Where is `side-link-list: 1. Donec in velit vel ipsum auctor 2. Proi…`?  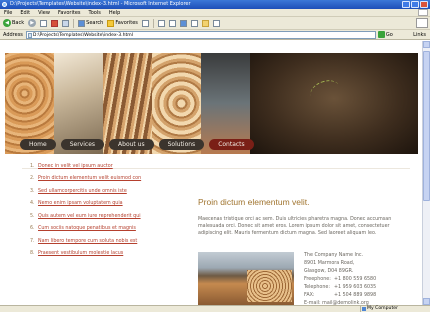
side-link-list: 1. Donec in velit vel ipsum auctor 2. Proi… is located at coordinates (105, 210).